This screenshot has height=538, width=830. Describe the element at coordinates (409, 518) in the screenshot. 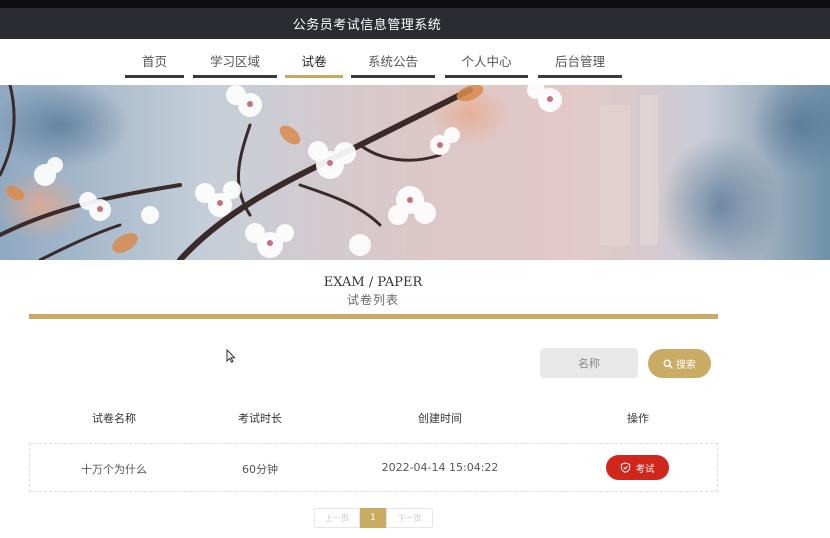

I see `pagination-next-button: 下一页` at that location.